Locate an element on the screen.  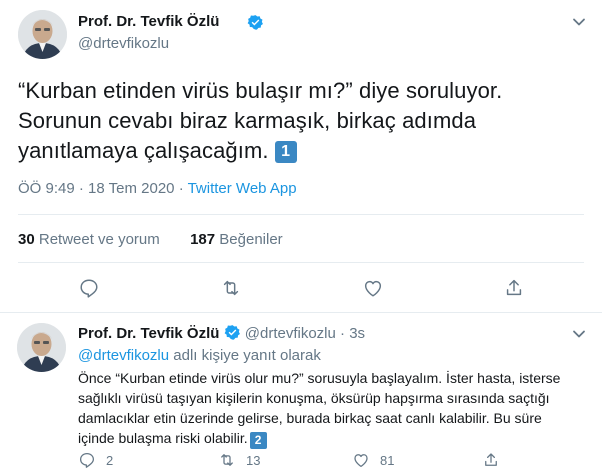
tweet-stats: 30 Retweet ve yorum 187 Beğeniler is located at coordinates (150, 239).